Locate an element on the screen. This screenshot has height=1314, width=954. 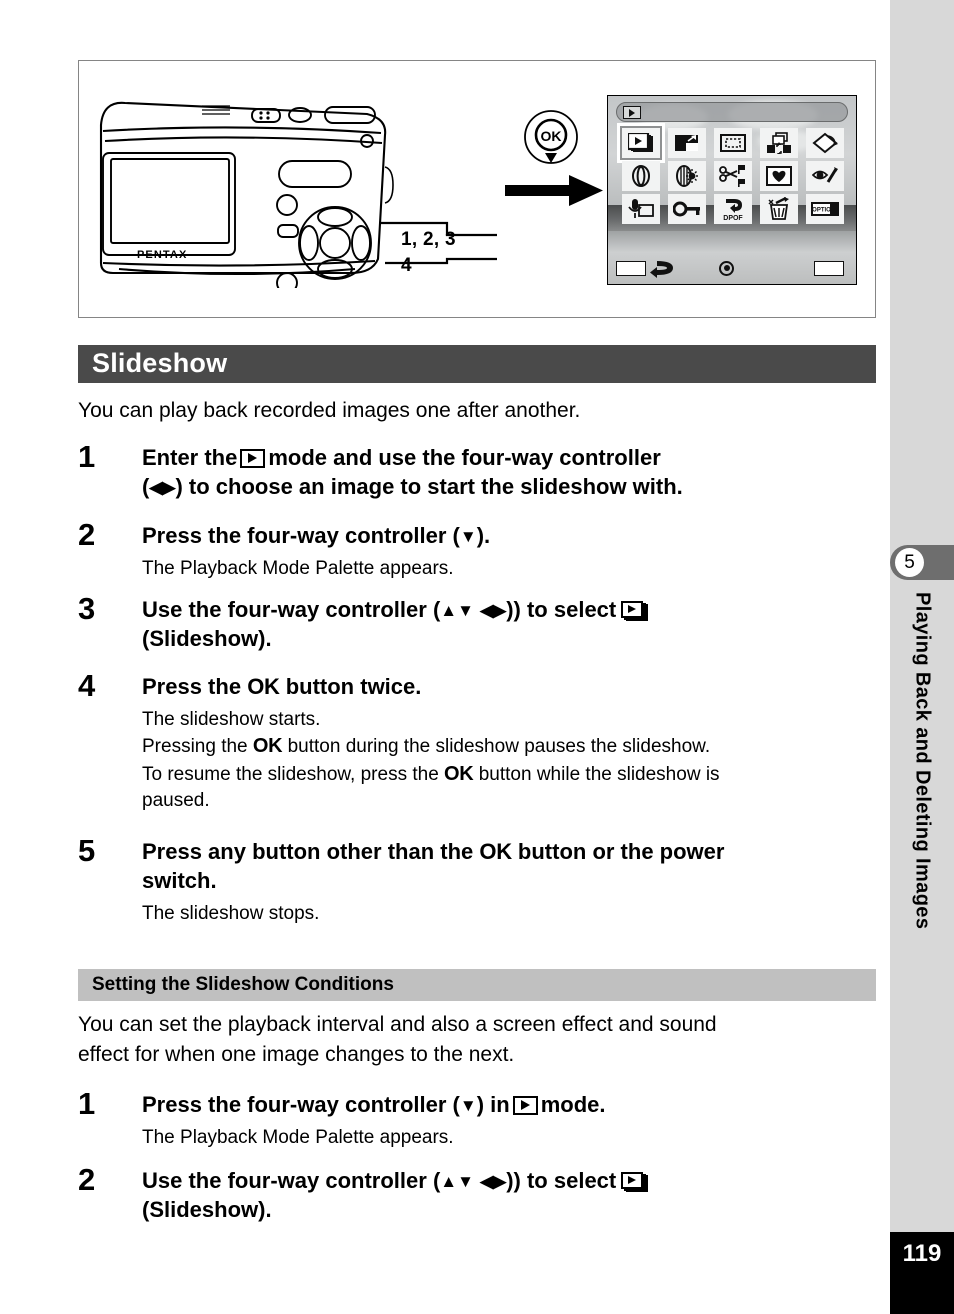
palette-item-voice-memo is located at coordinates (641, 209).